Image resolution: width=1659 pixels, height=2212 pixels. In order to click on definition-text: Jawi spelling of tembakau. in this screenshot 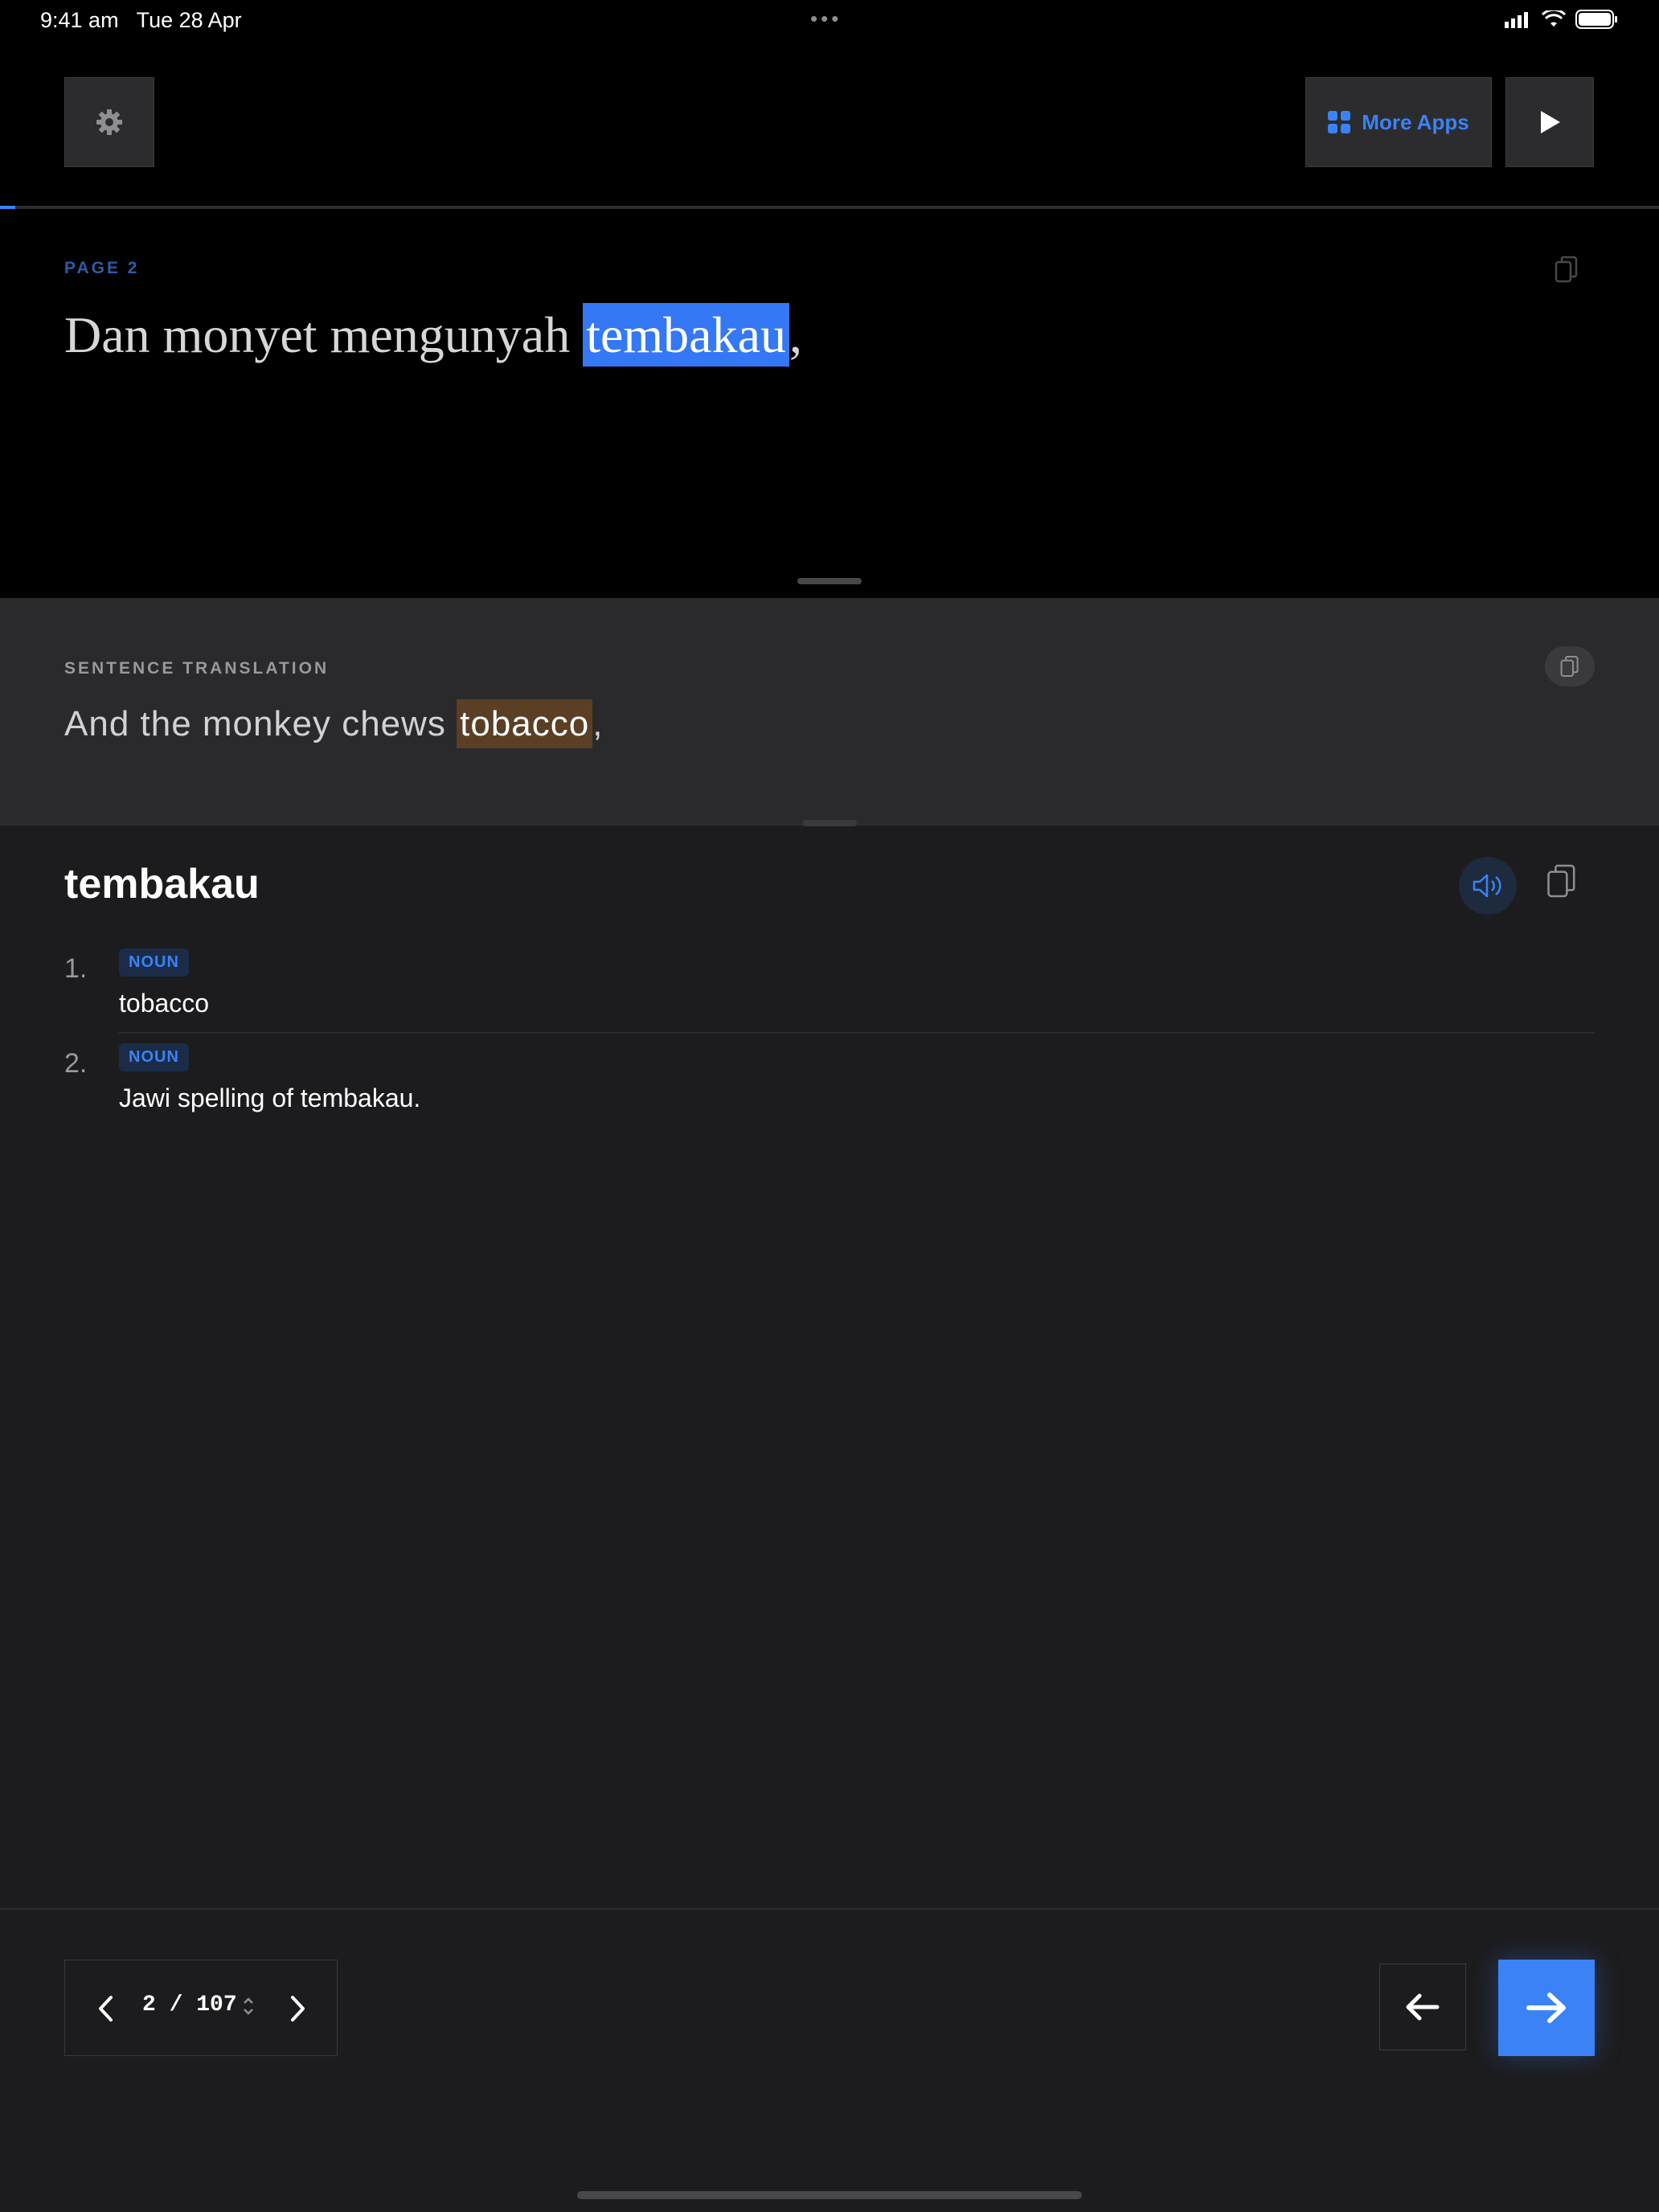, I will do `click(270, 1097)`.